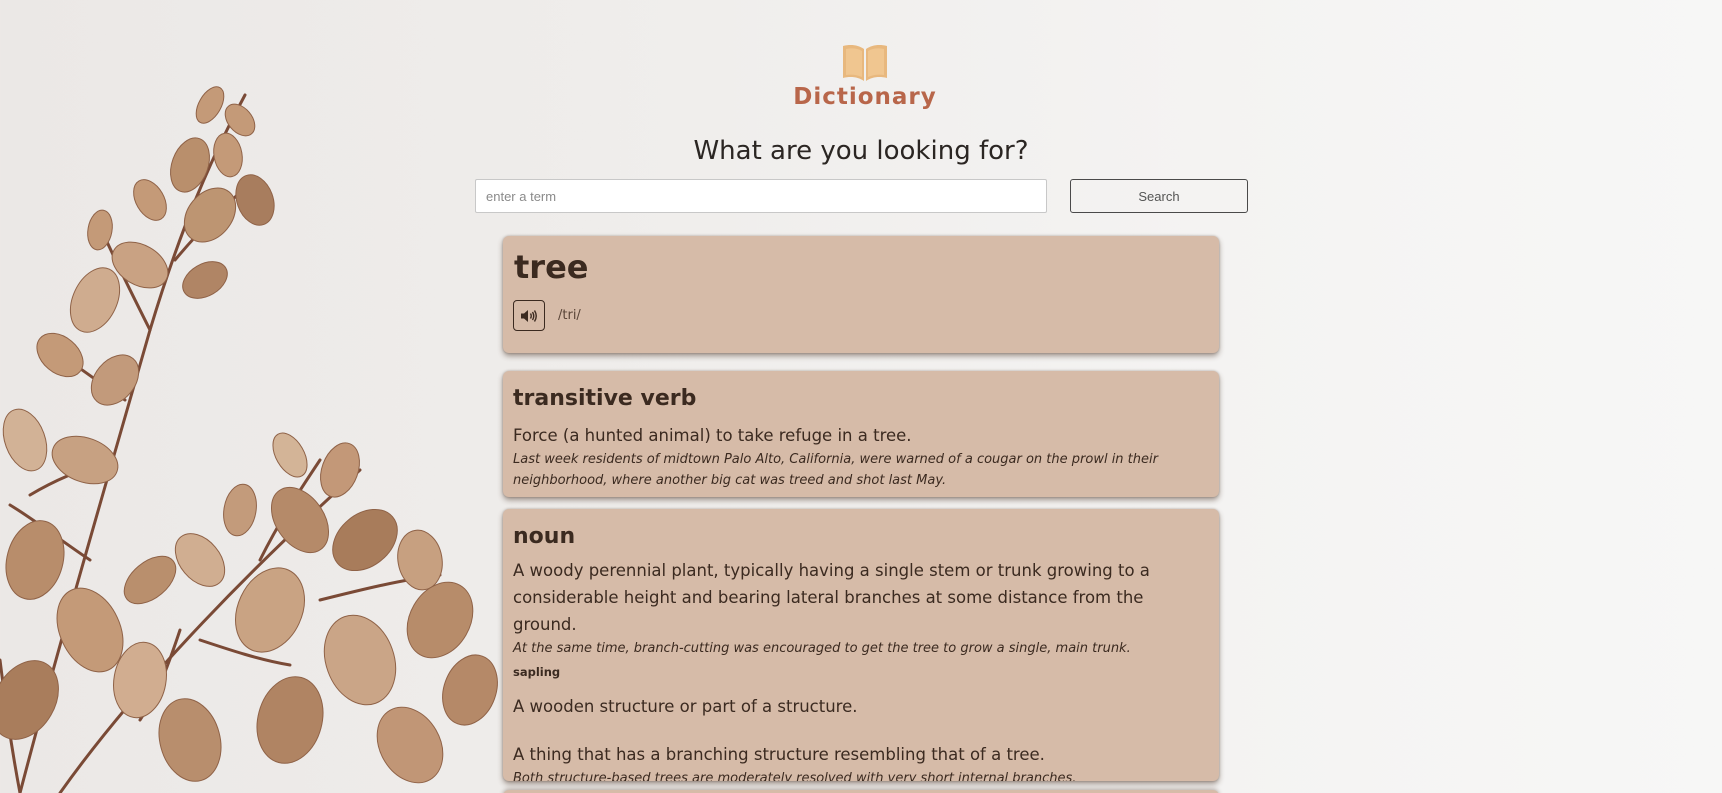 This screenshot has height=793, width=1722. Describe the element at coordinates (861, 294) in the screenshot. I see `word-card: tree /tri/` at that location.